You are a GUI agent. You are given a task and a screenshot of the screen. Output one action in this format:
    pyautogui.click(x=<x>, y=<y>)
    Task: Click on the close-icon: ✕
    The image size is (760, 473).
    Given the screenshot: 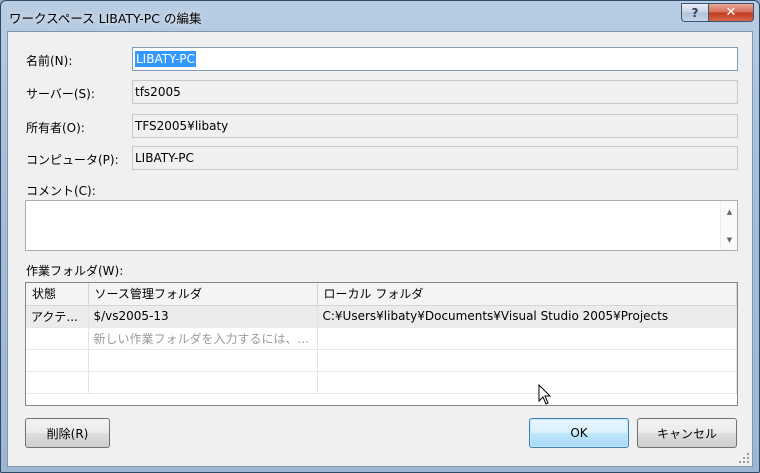 What is the action you would take?
    pyautogui.click(x=731, y=12)
    